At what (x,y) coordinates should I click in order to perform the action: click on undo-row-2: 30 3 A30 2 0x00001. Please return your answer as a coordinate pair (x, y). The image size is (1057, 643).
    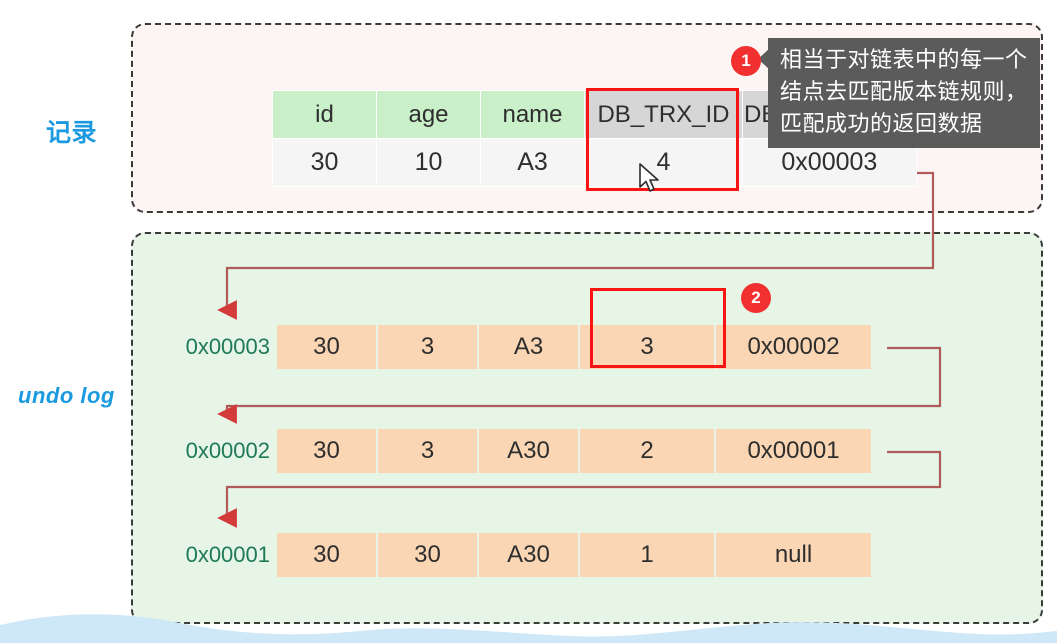
    Looking at the image, I should click on (574, 451).